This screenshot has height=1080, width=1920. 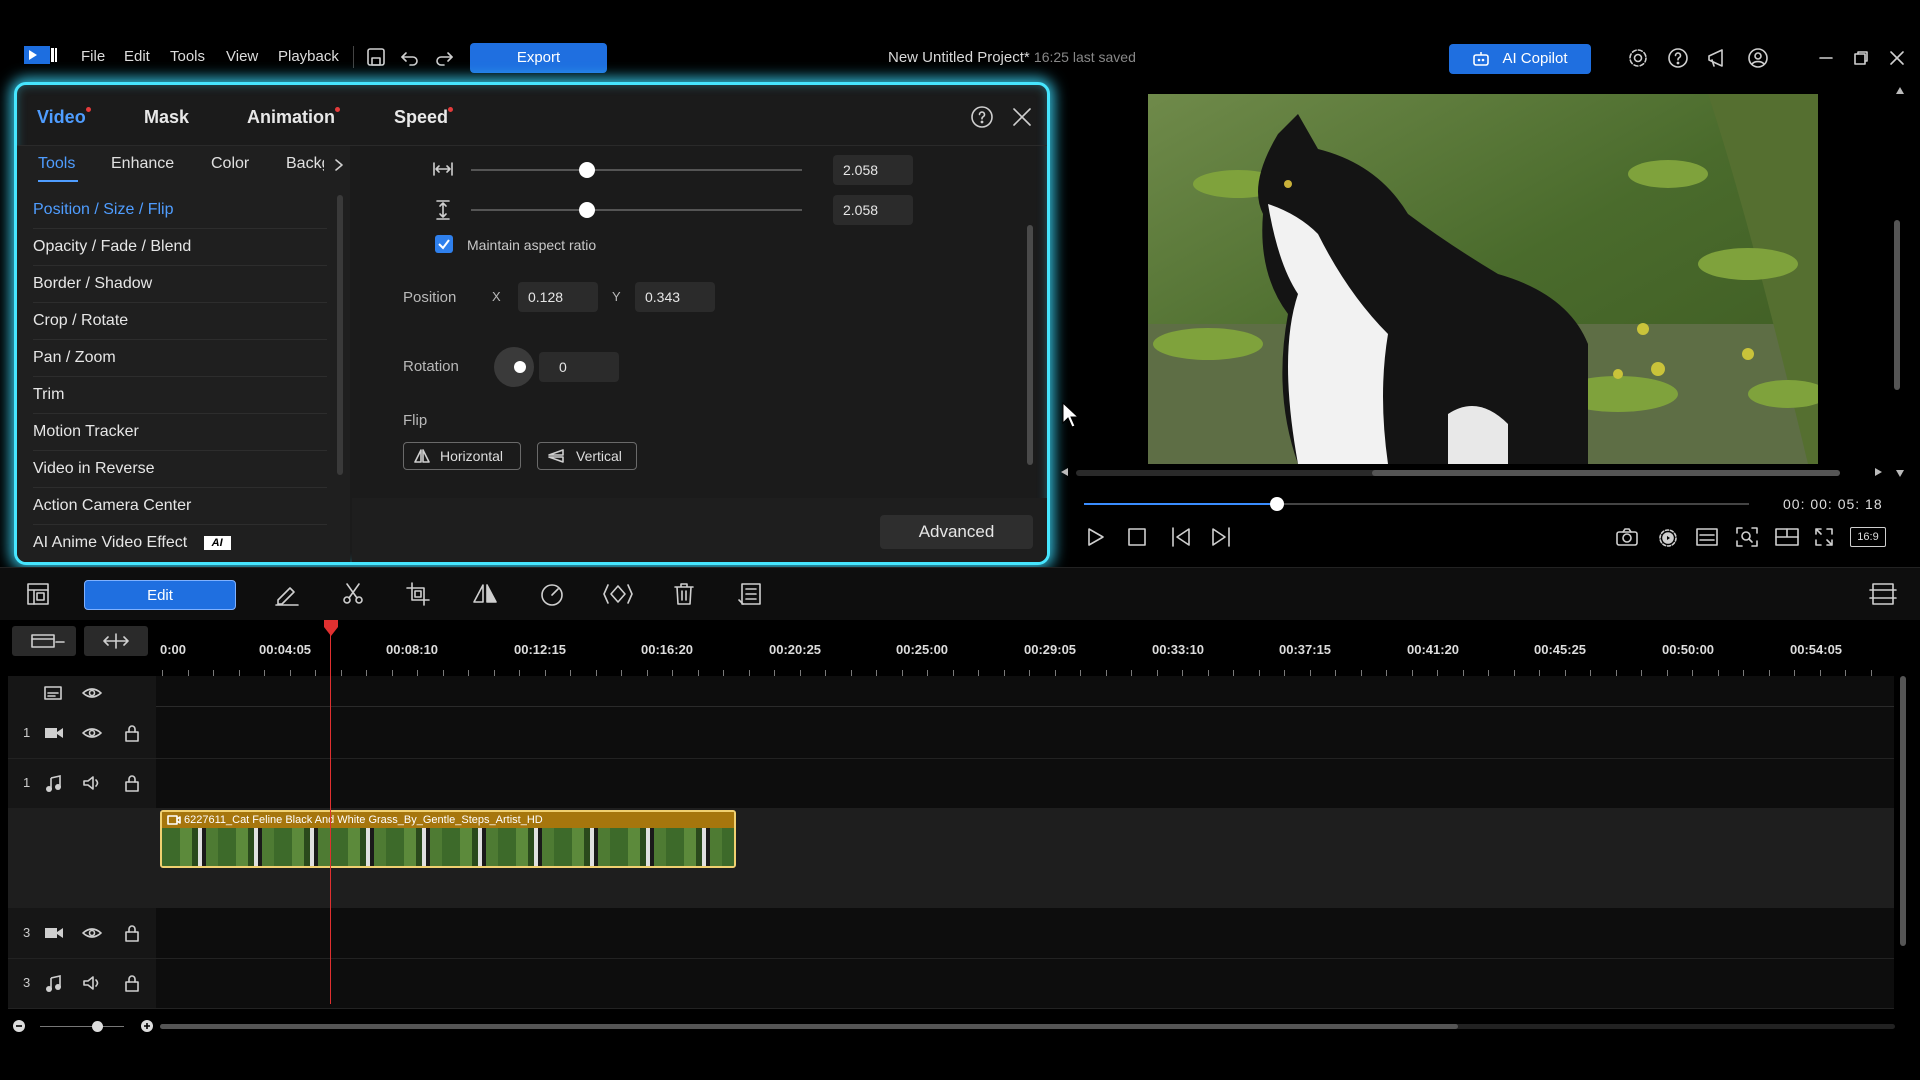 What do you see at coordinates (1883, 594) in the screenshot?
I see `timeline-settings-icon` at bounding box center [1883, 594].